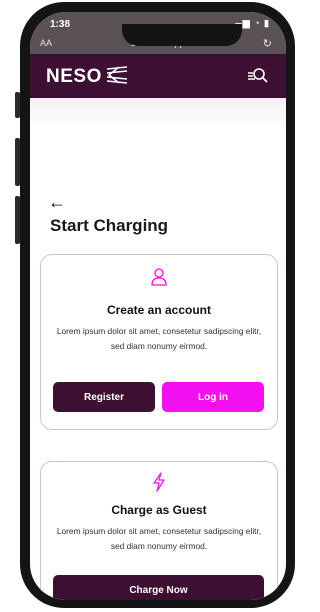 The width and height of the screenshot is (320, 612). What do you see at coordinates (213, 397) in the screenshot?
I see `login-button: Log in` at bounding box center [213, 397].